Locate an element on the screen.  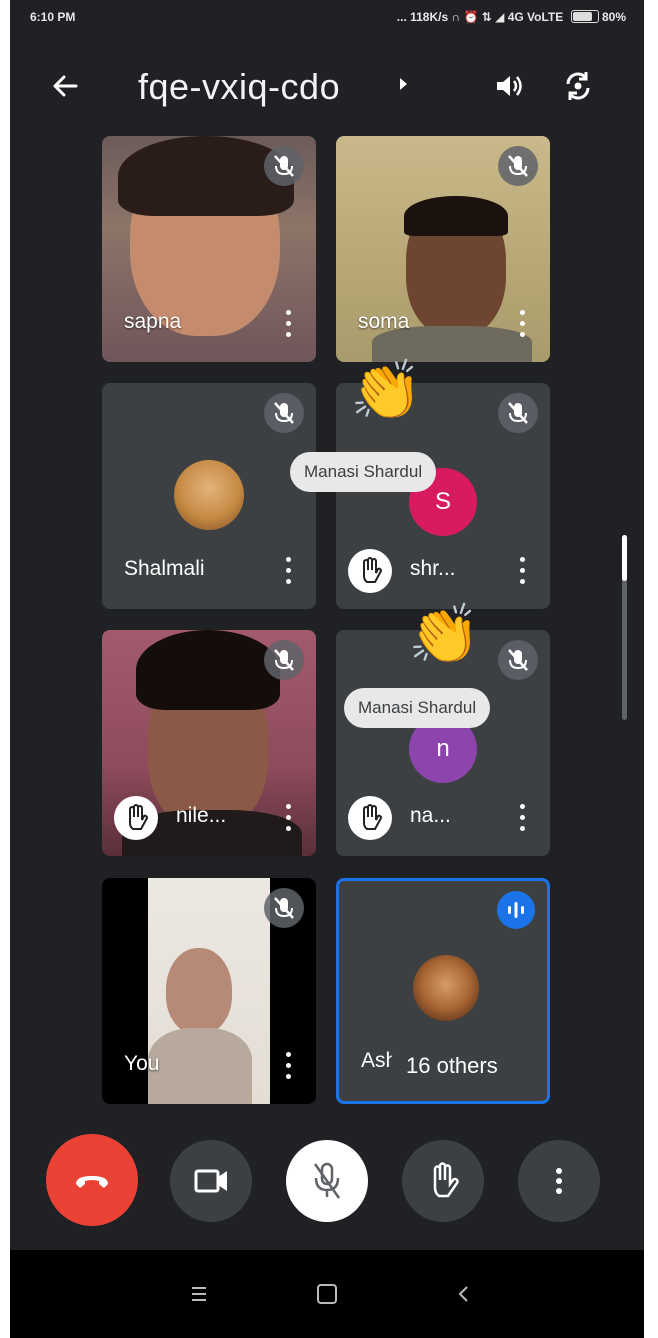
speaker-icon is located at coordinates (509, 86).